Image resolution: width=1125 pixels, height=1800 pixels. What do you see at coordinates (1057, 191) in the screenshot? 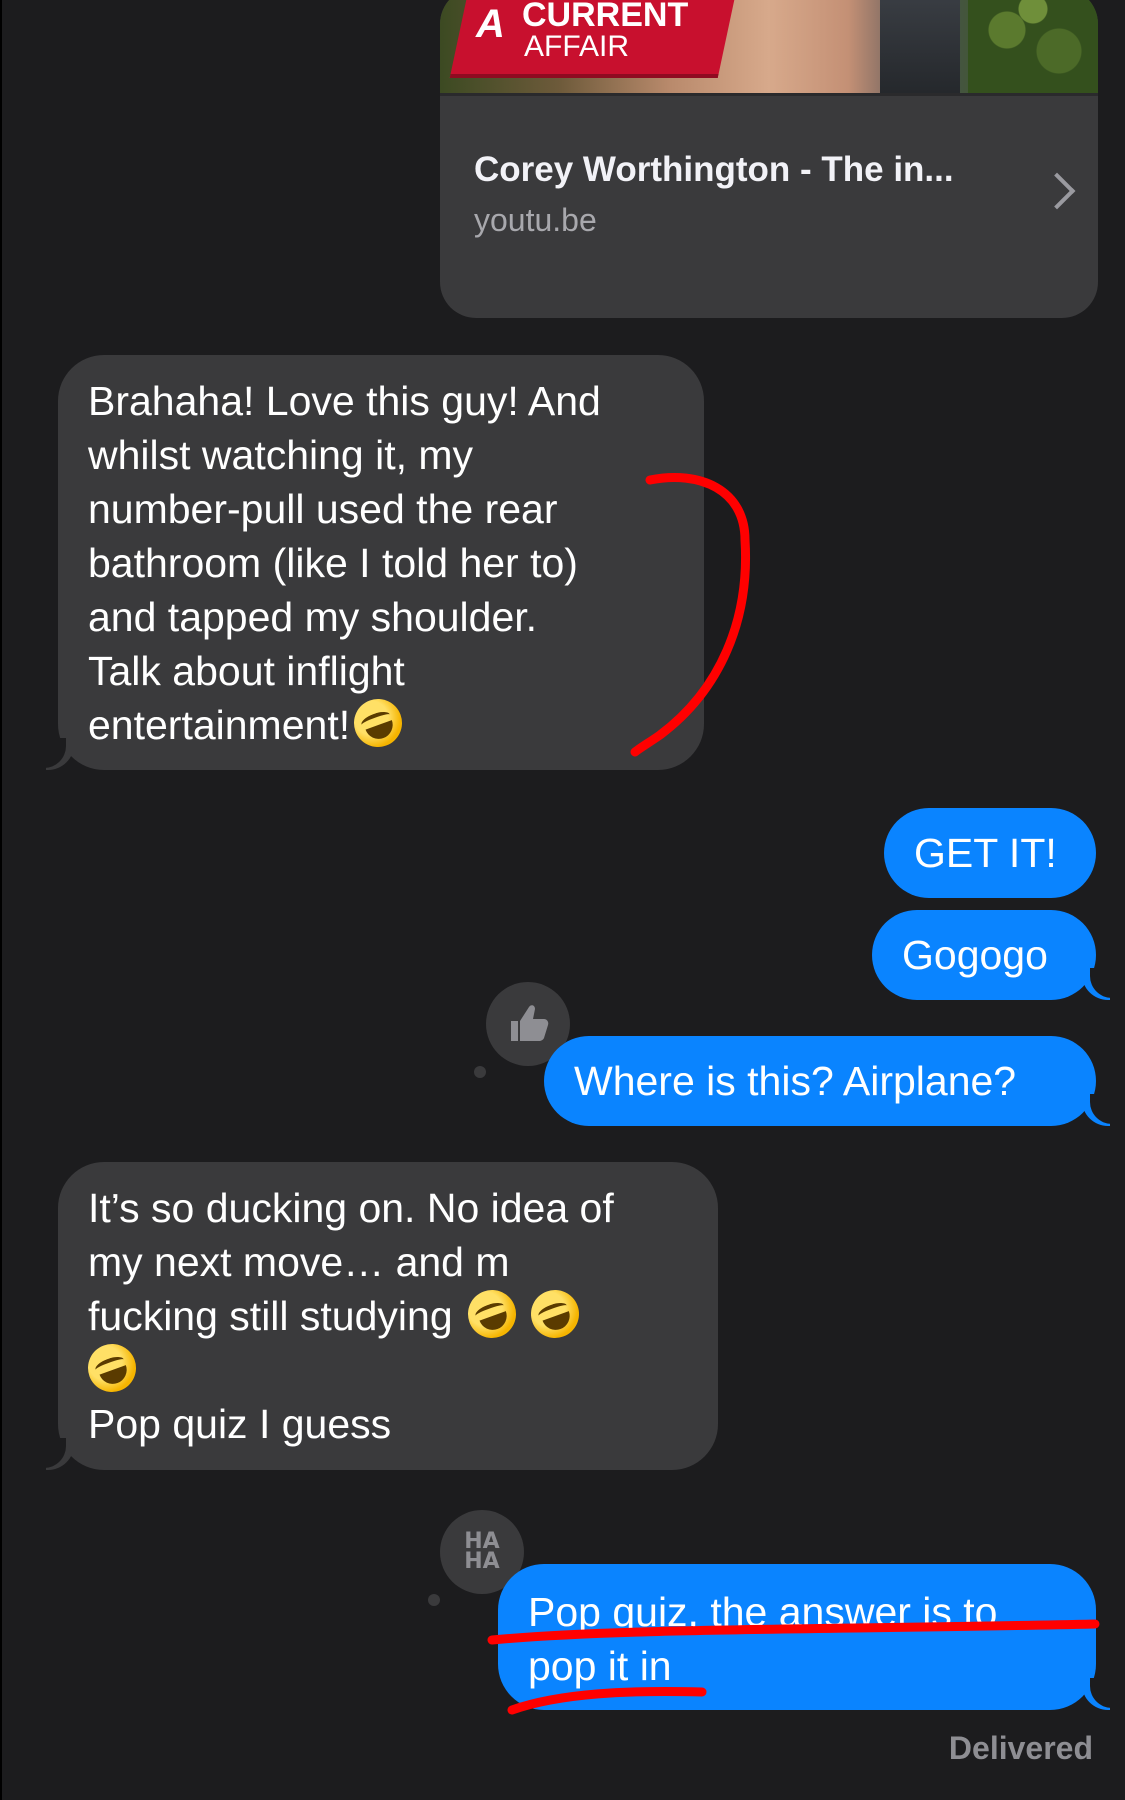
I see `chevron-right-icon` at bounding box center [1057, 191].